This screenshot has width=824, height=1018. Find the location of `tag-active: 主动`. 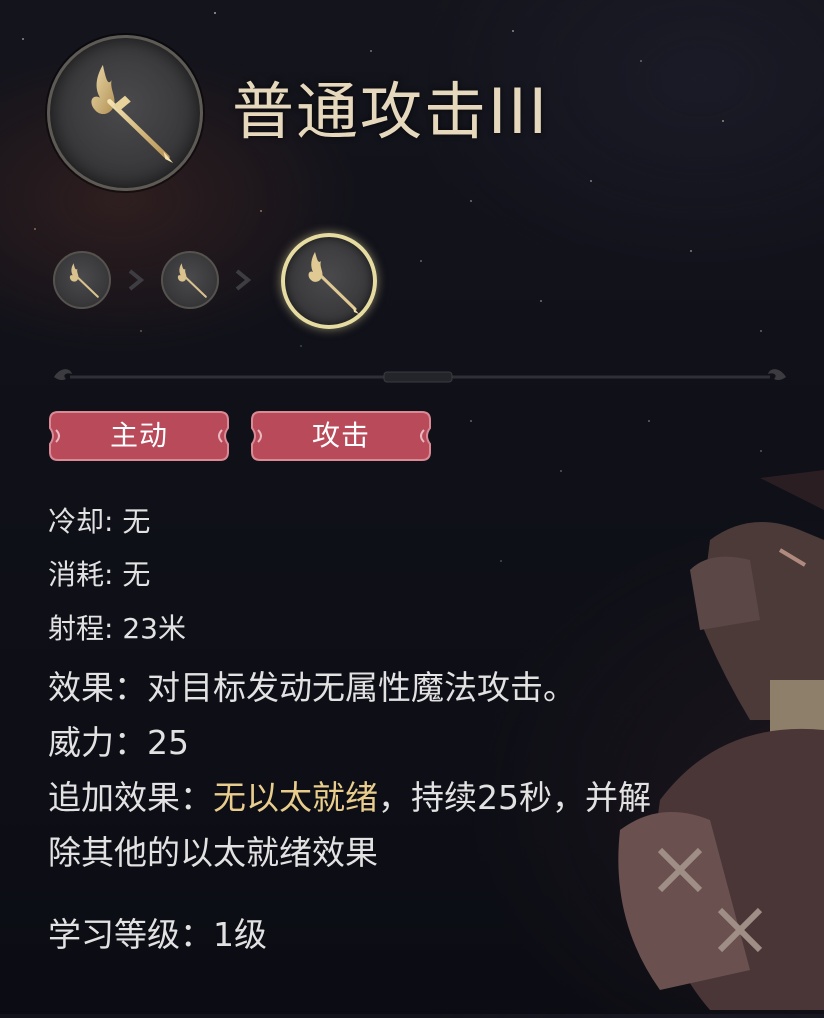

tag-active: 主动 is located at coordinates (139, 436).